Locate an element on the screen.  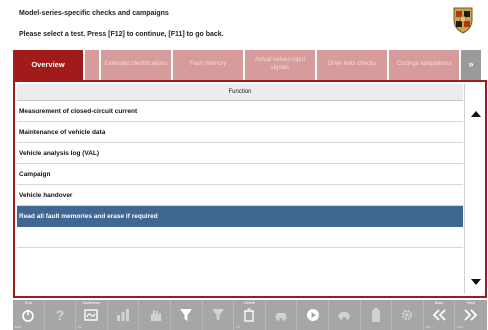
car-button is located at coordinates (282, 315).